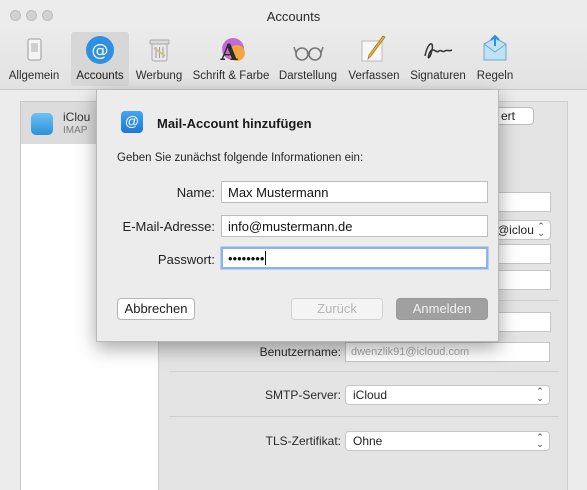  What do you see at coordinates (337, 309) in the screenshot?
I see `back-button: Zurück` at bounding box center [337, 309].